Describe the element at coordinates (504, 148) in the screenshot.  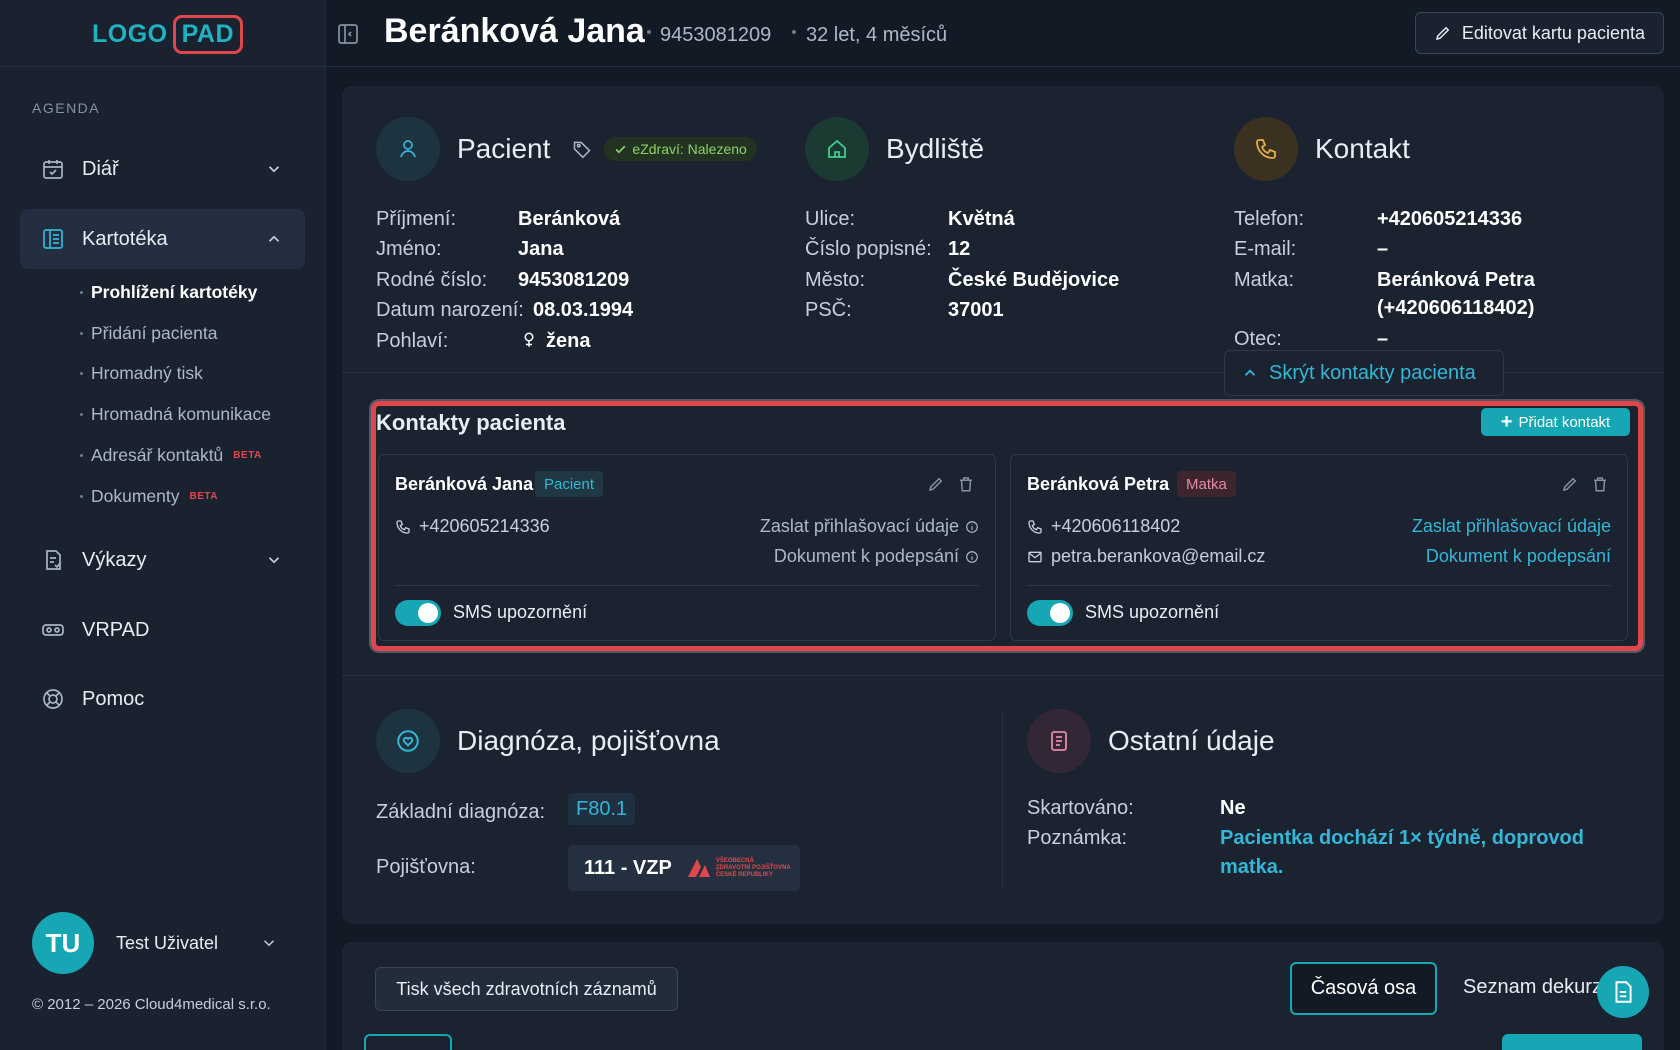
I see `patient-section-title: Pacient` at that location.